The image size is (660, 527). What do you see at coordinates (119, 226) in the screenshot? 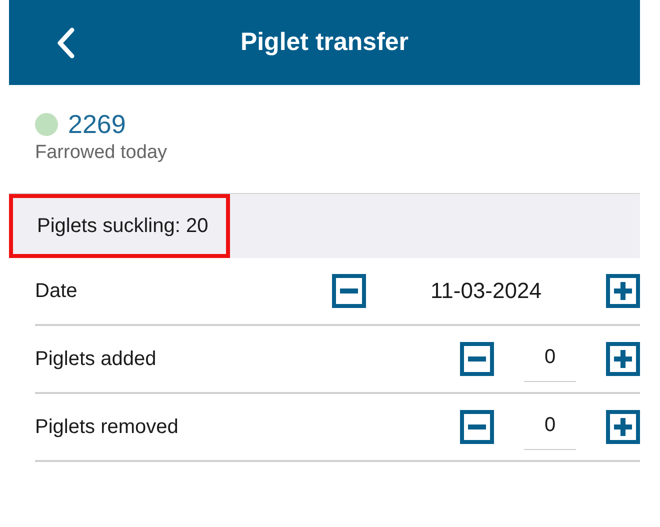
I see `piglets-suckling-count: Piglets suckling: 20` at bounding box center [119, 226].